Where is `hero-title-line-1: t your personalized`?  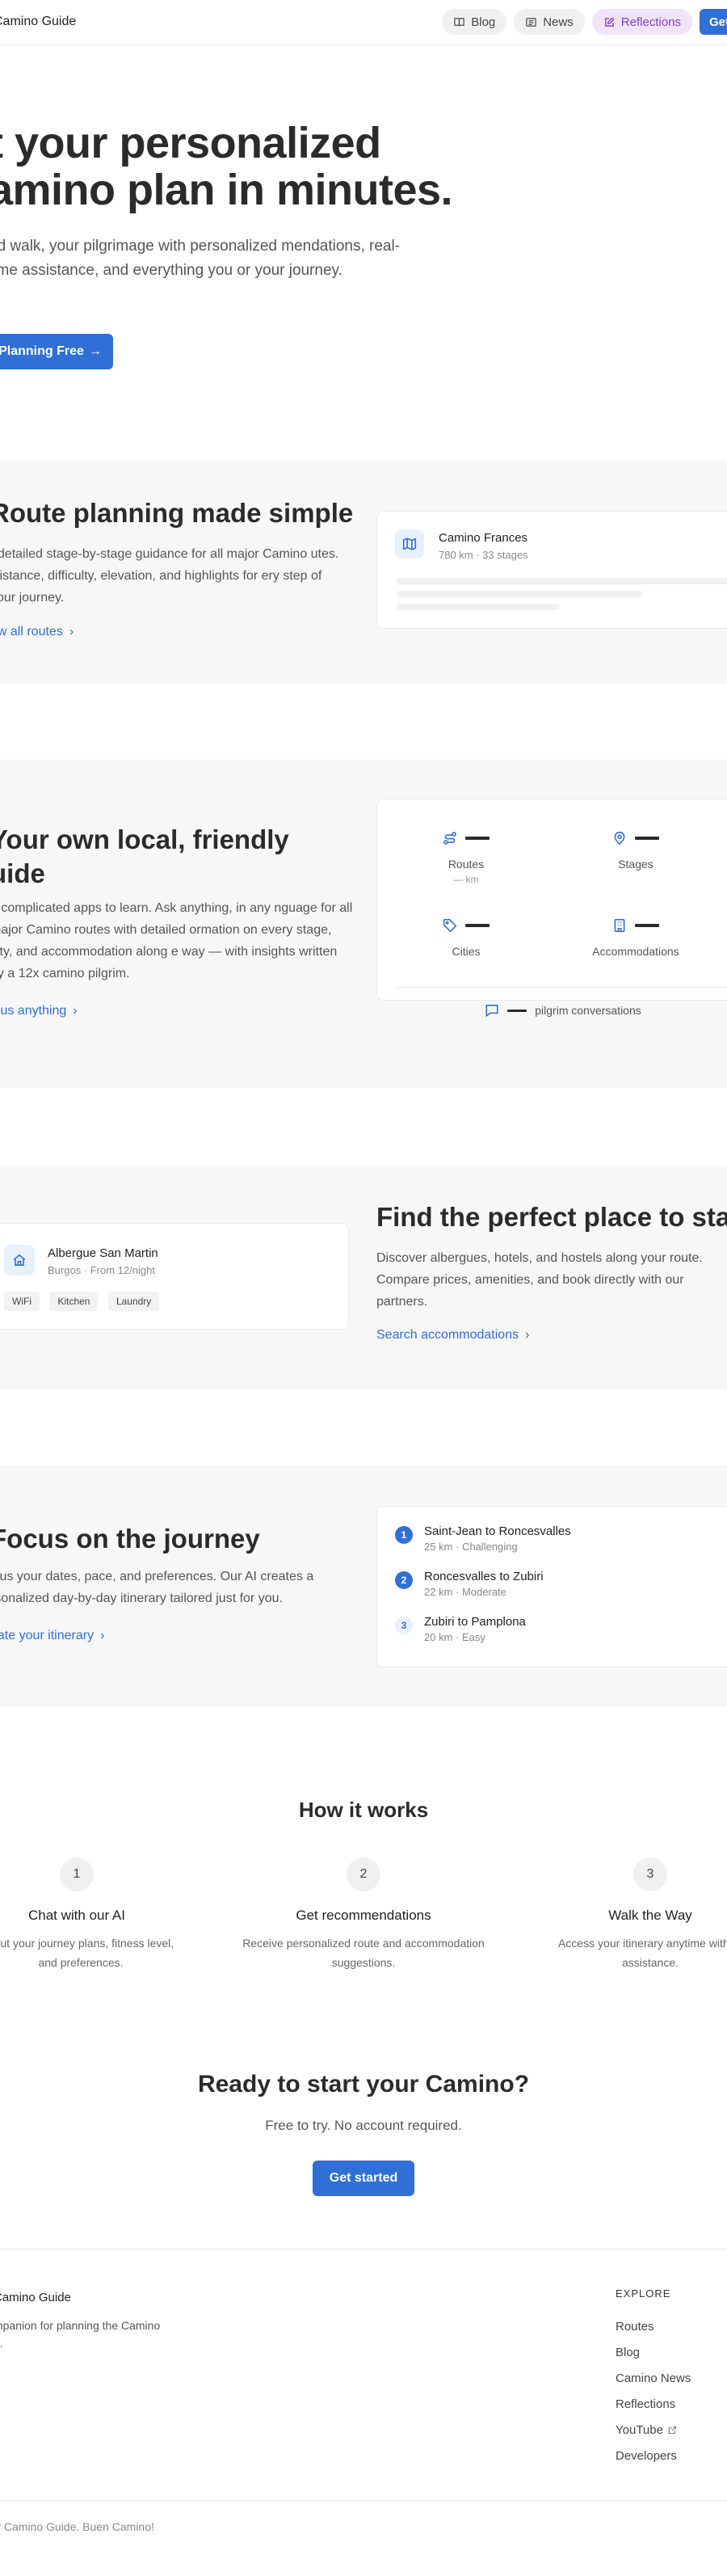
hero-title-line-1: t your personalized is located at coordinates (190, 143).